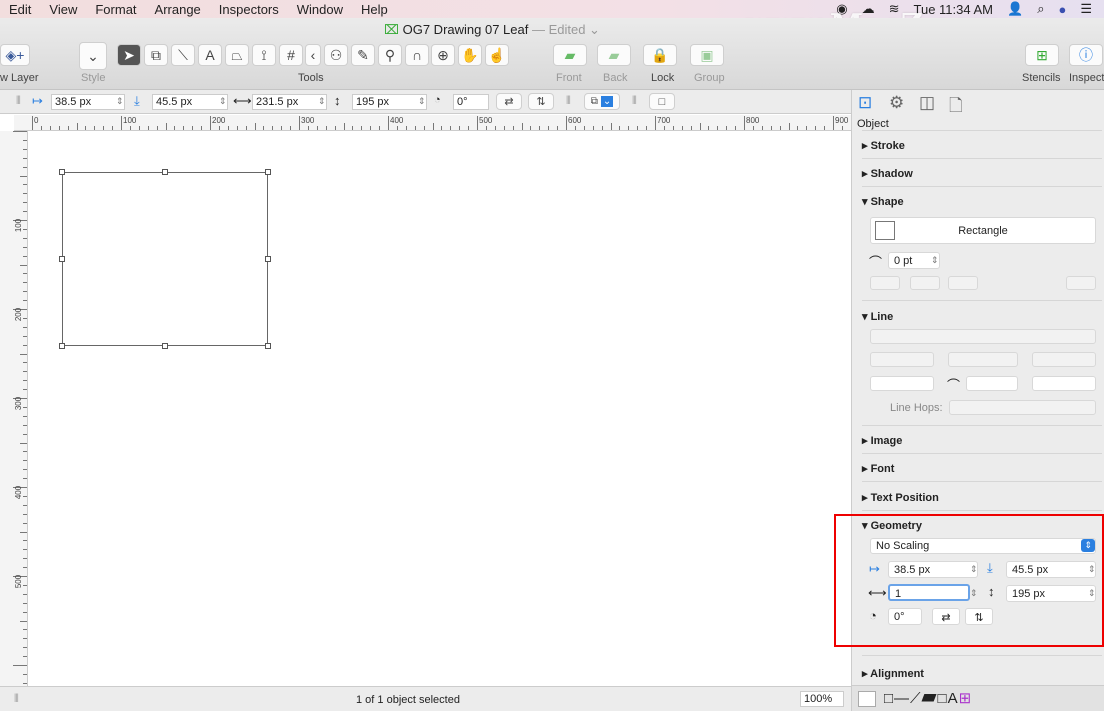 The height and width of the screenshot is (711, 1104). Describe the element at coordinates (882, 469) in the screenshot. I see `font-label: Font` at that location.